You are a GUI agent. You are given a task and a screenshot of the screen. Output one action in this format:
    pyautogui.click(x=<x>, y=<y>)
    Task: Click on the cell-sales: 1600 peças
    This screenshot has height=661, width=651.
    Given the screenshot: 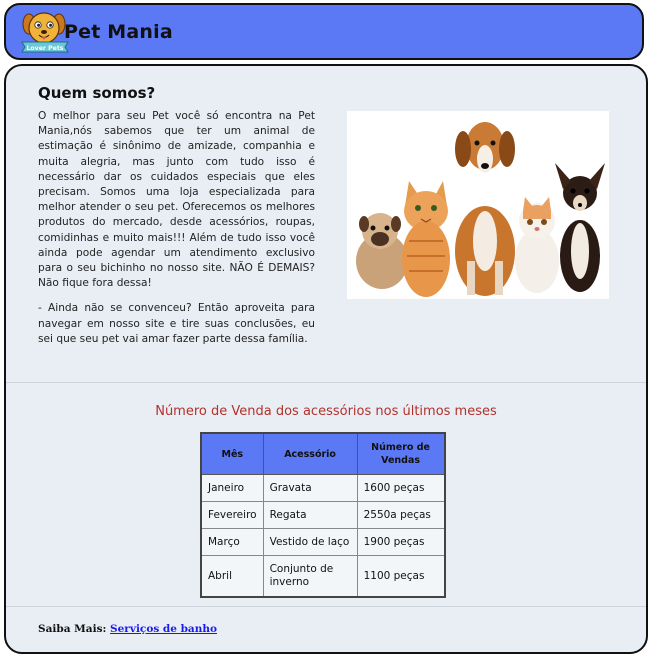 What is the action you would take?
    pyautogui.click(x=401, y=488)
    